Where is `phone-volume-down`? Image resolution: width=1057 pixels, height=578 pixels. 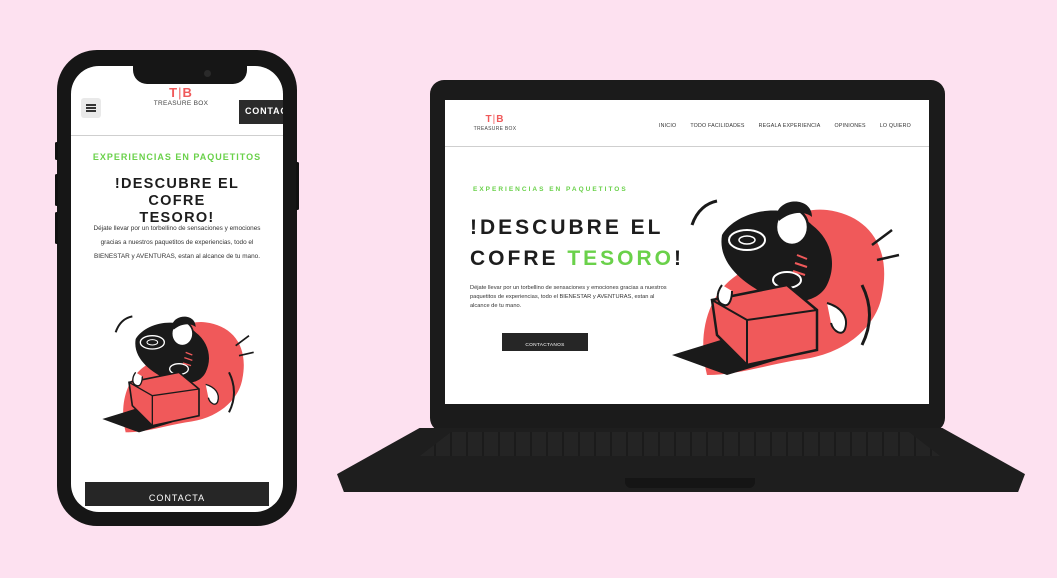 phone-volume-down is located at coordinates (56, 228).